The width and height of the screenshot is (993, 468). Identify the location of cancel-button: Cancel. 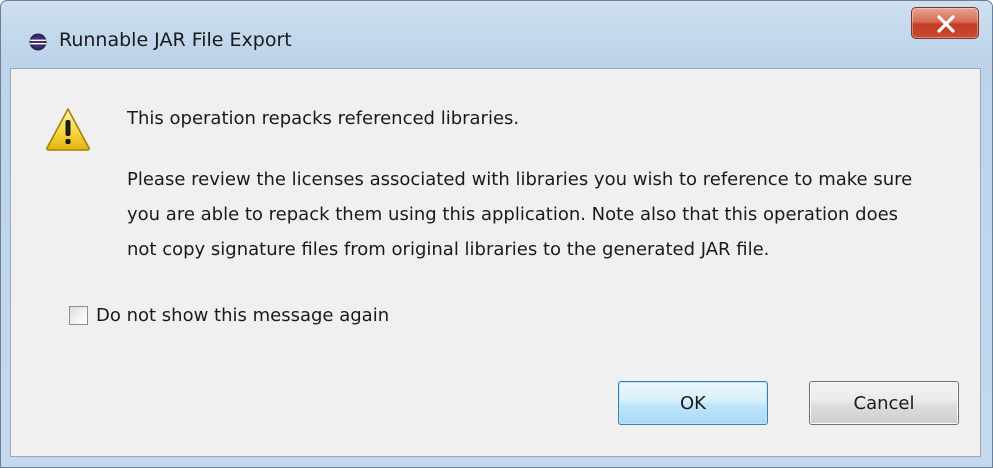
(884, 403).